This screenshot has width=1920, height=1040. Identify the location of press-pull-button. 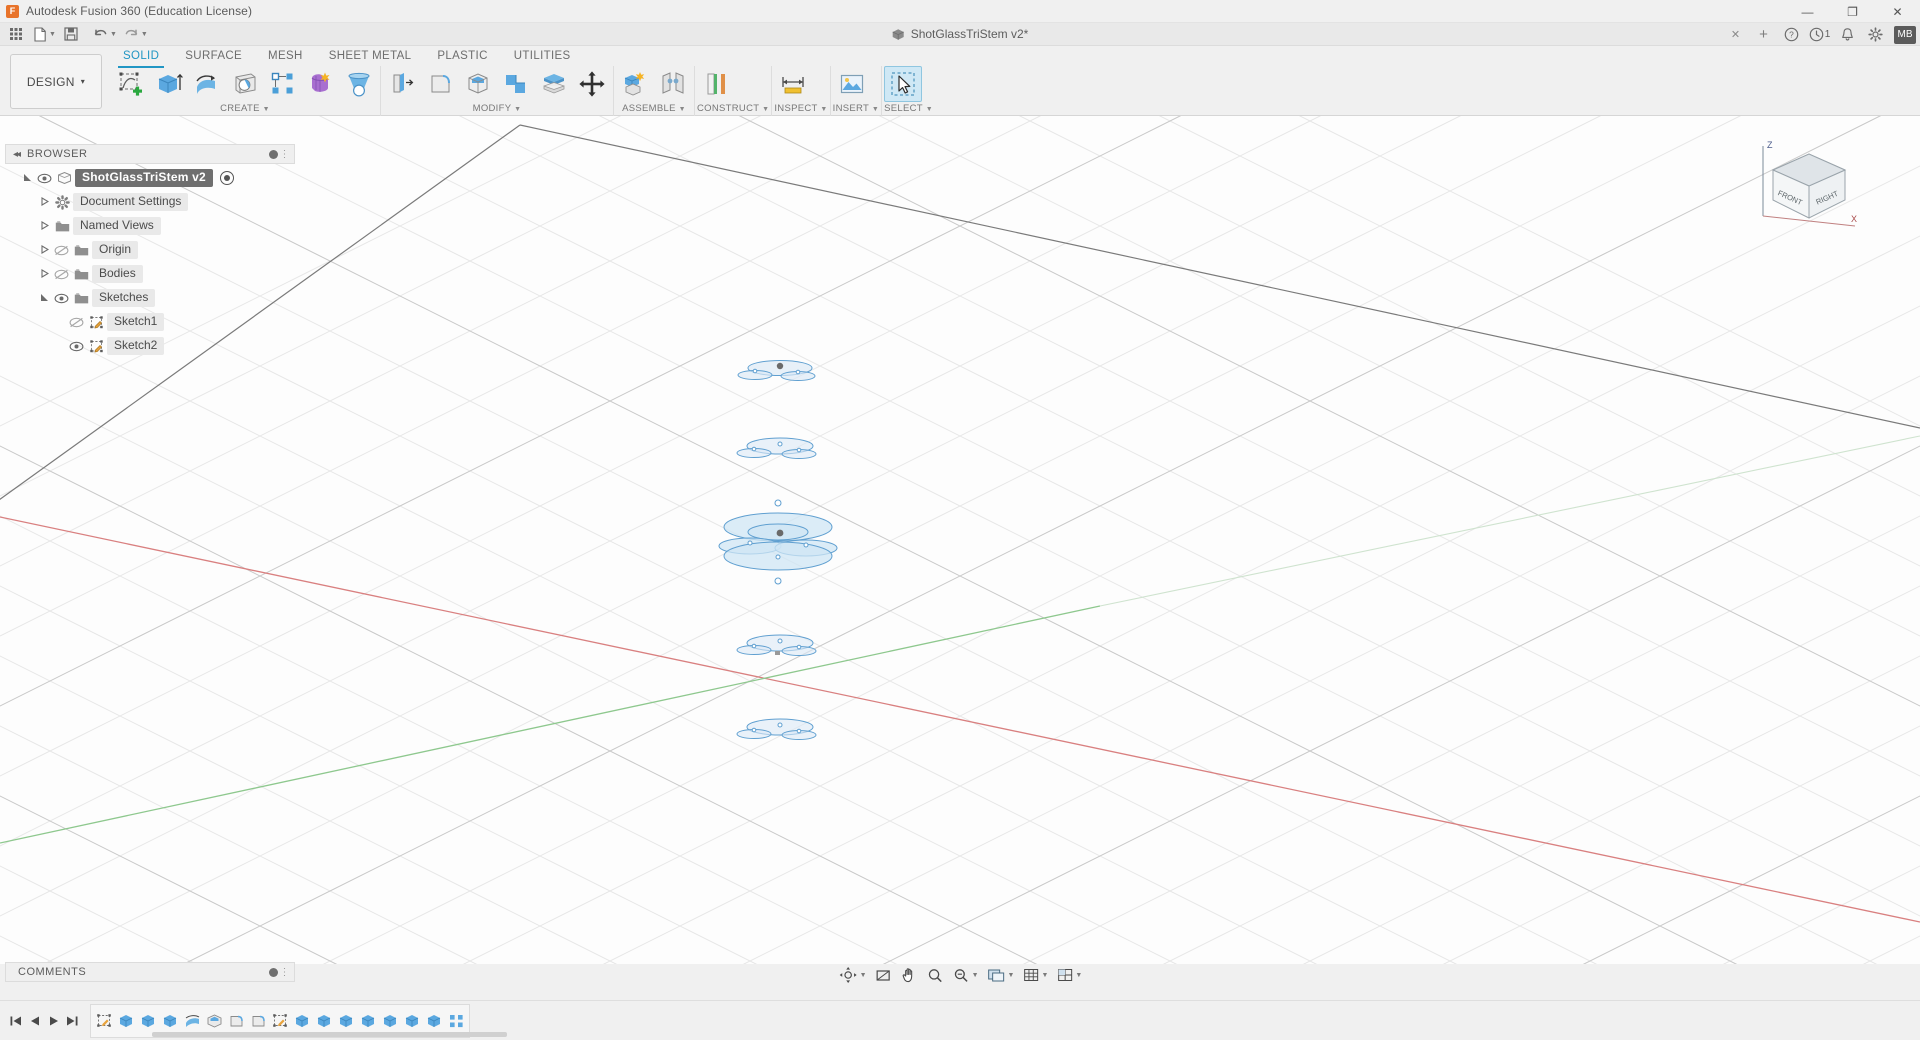
(402, 84).